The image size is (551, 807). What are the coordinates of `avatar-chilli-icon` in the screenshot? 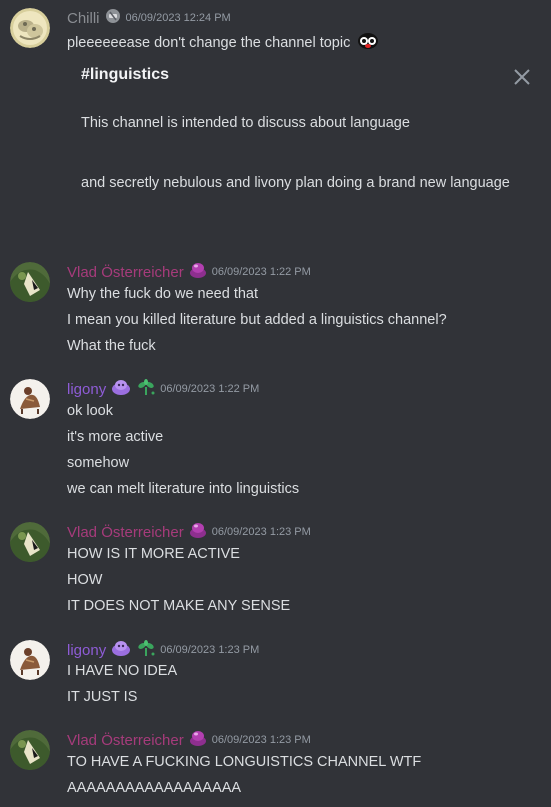 It's located at (30, 28).